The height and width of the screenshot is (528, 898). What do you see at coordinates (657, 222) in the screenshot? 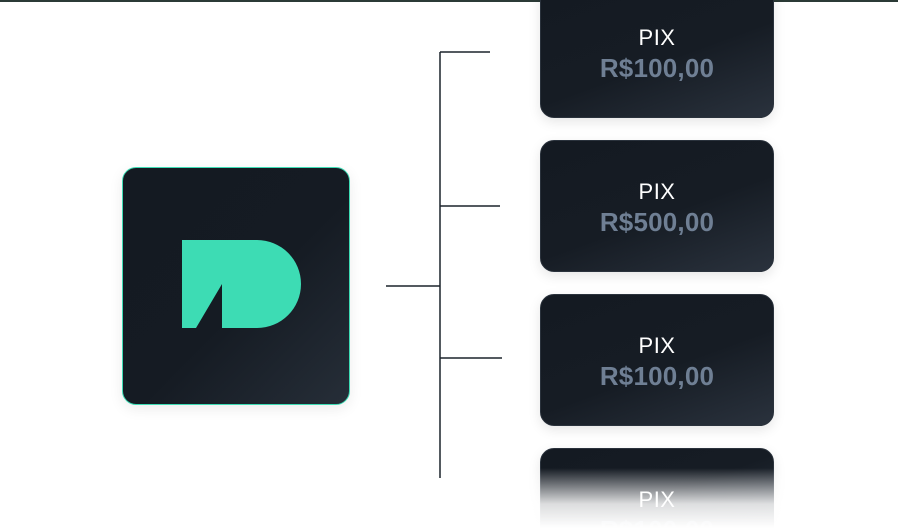
I see `transaction-amount: R$500,00` at bounding box center [657, 222].